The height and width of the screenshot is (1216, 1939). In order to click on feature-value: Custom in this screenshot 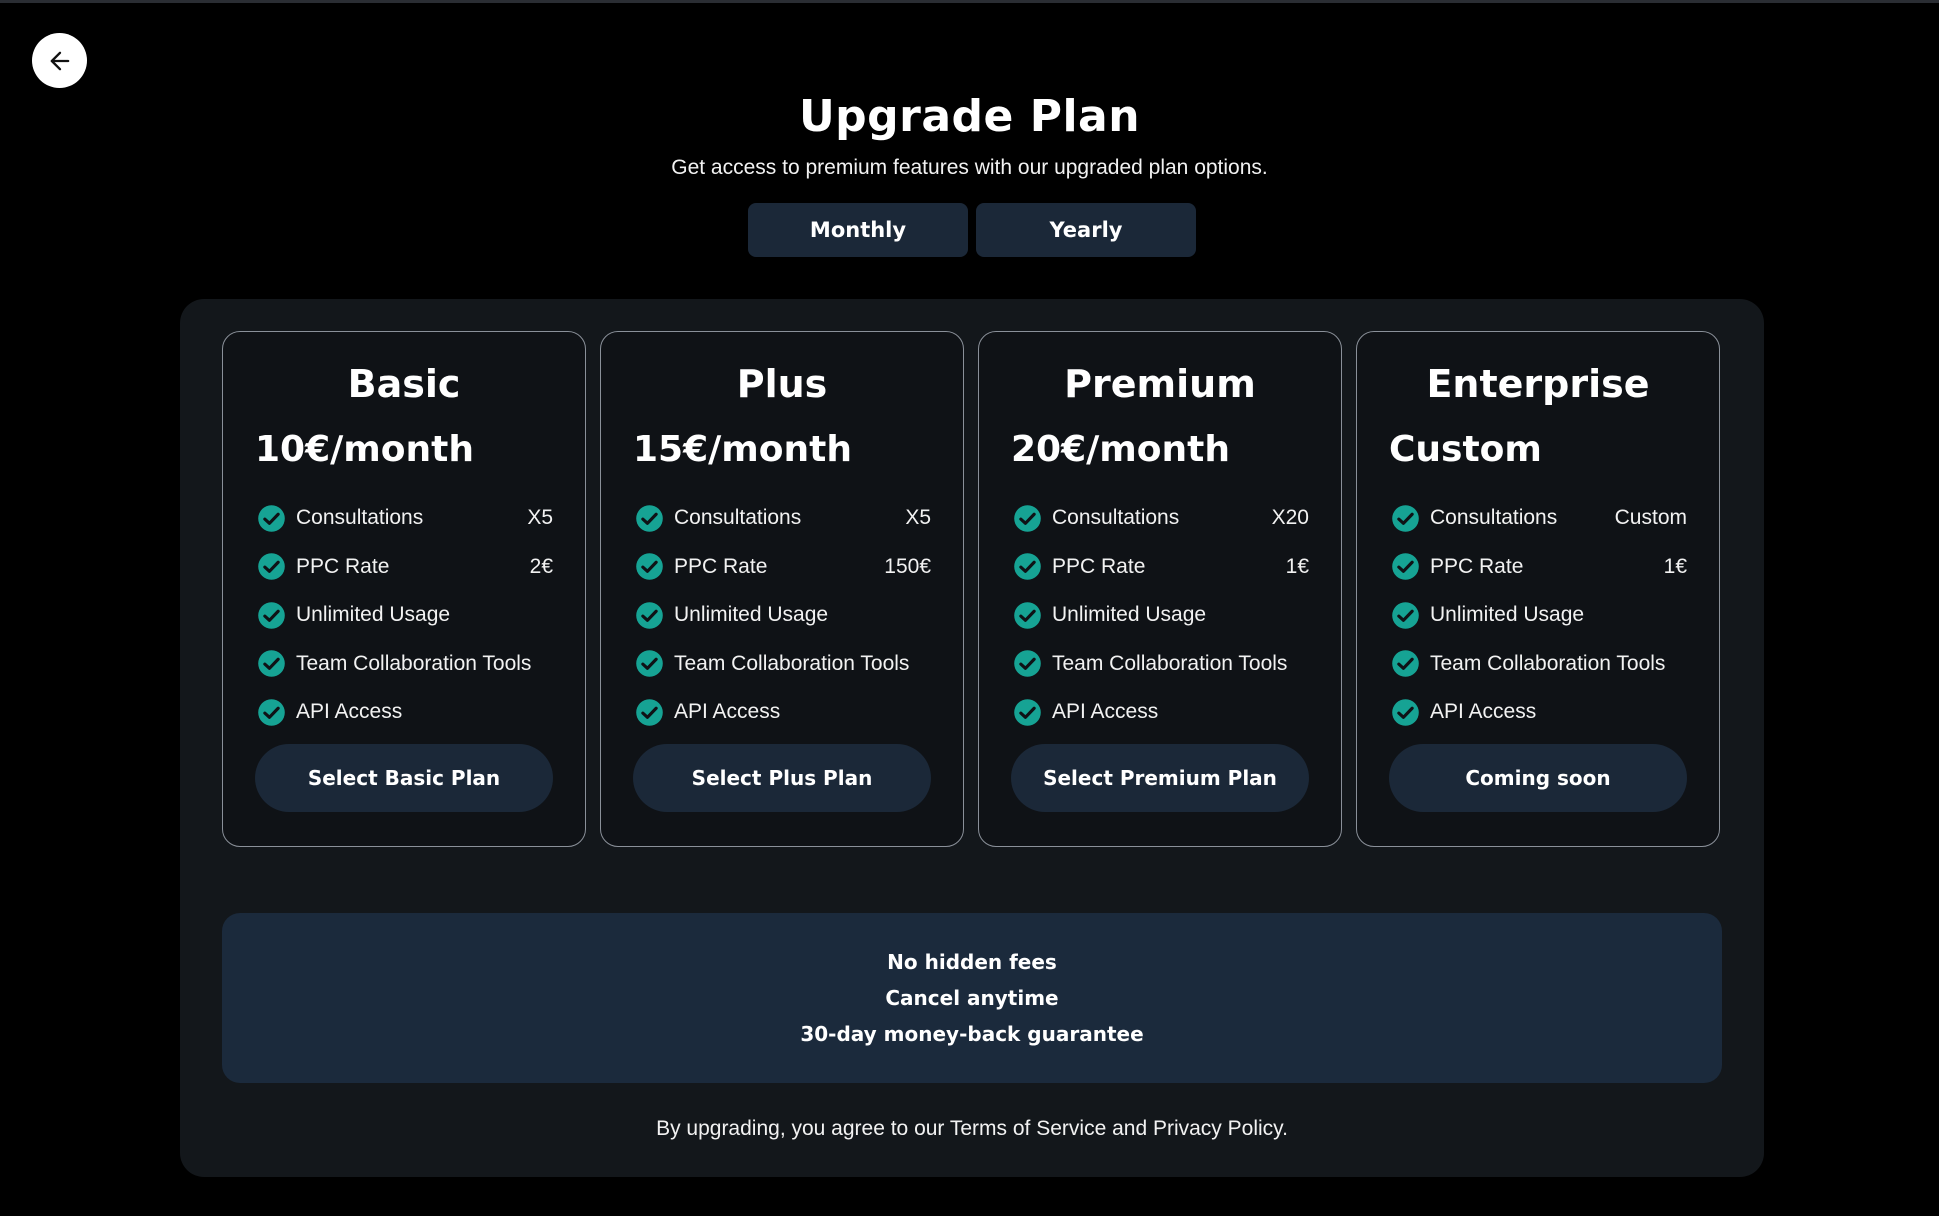, I will do `click(1650, 518)`.